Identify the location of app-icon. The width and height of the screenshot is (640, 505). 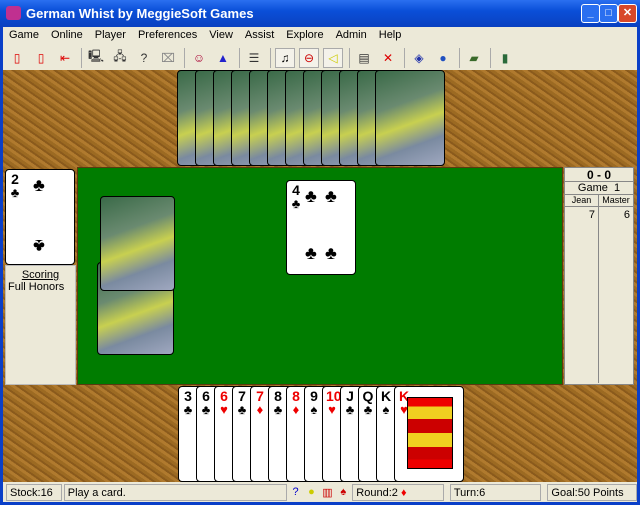
(13, 13).